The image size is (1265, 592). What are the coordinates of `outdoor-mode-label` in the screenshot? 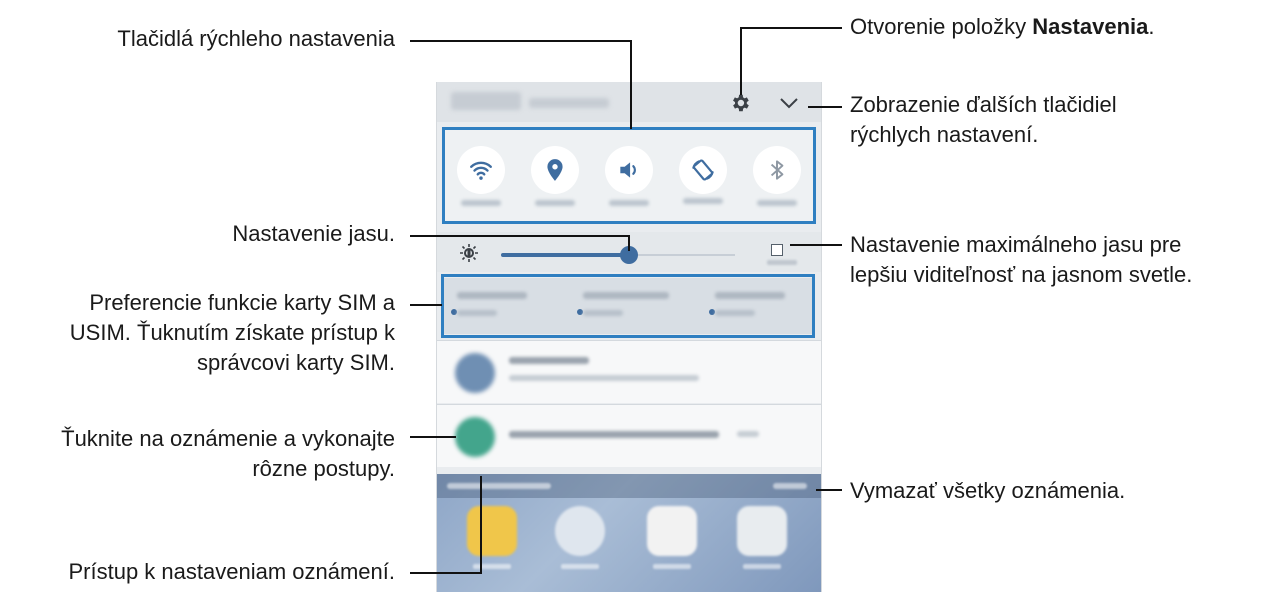 It's located at (782, 262).